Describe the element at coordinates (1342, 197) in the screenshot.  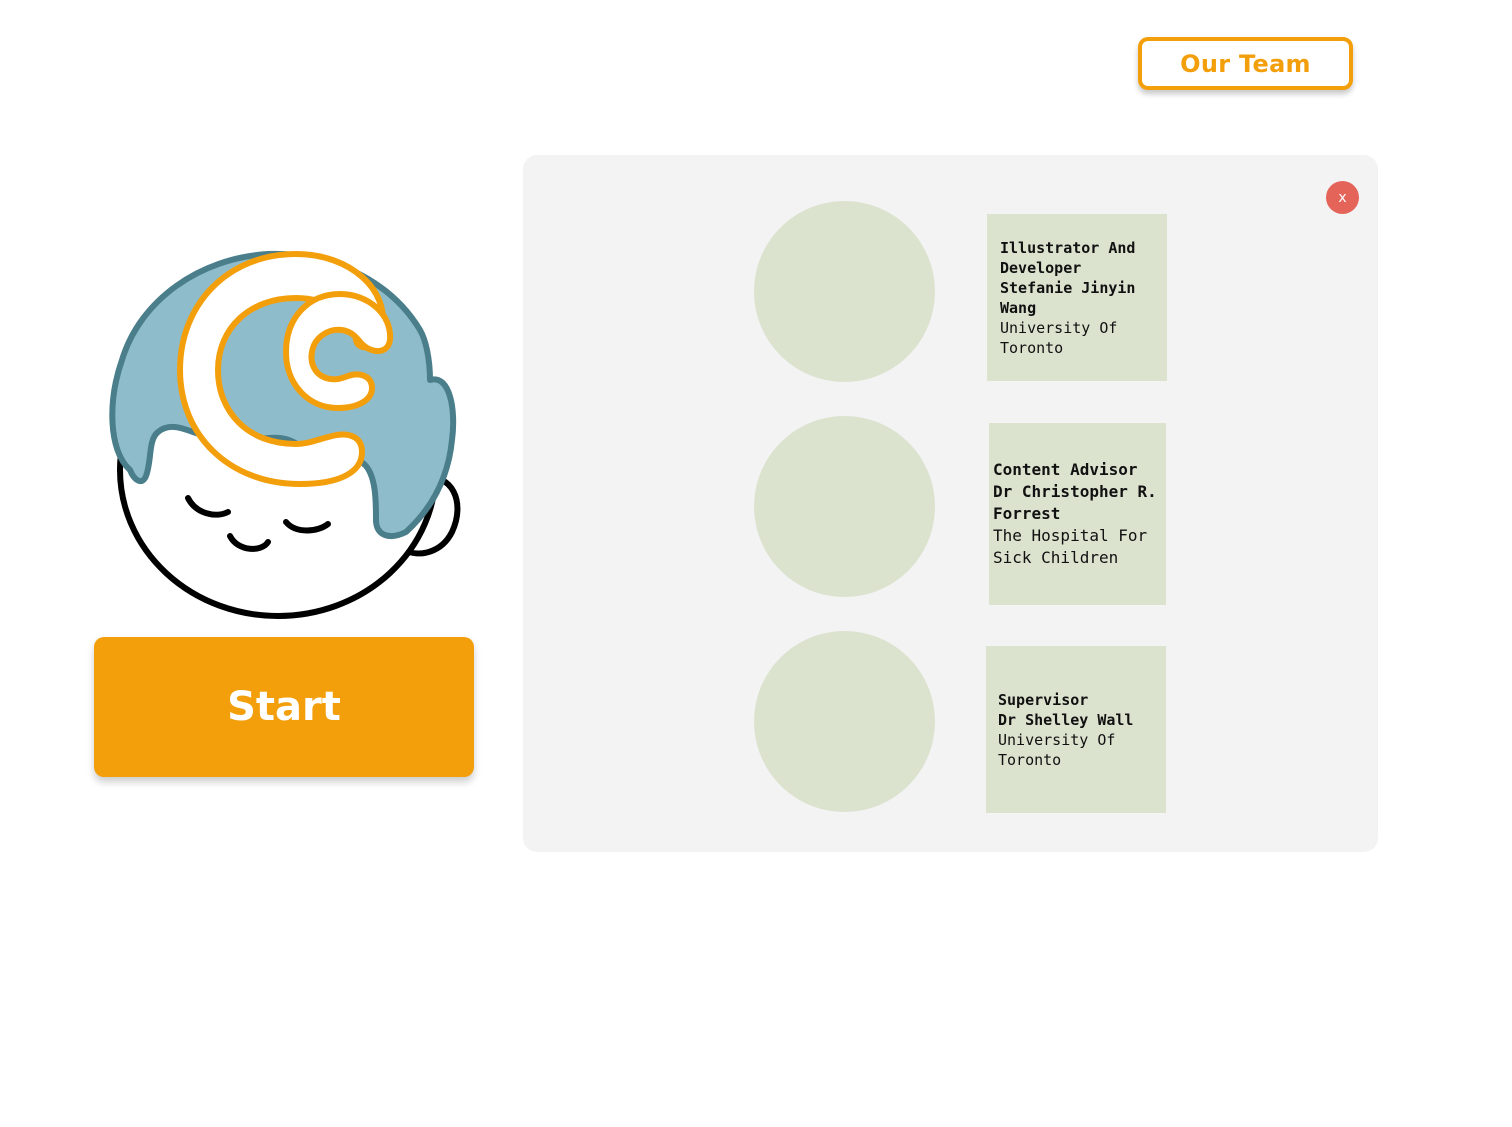
I see `close-button: x` at that location.